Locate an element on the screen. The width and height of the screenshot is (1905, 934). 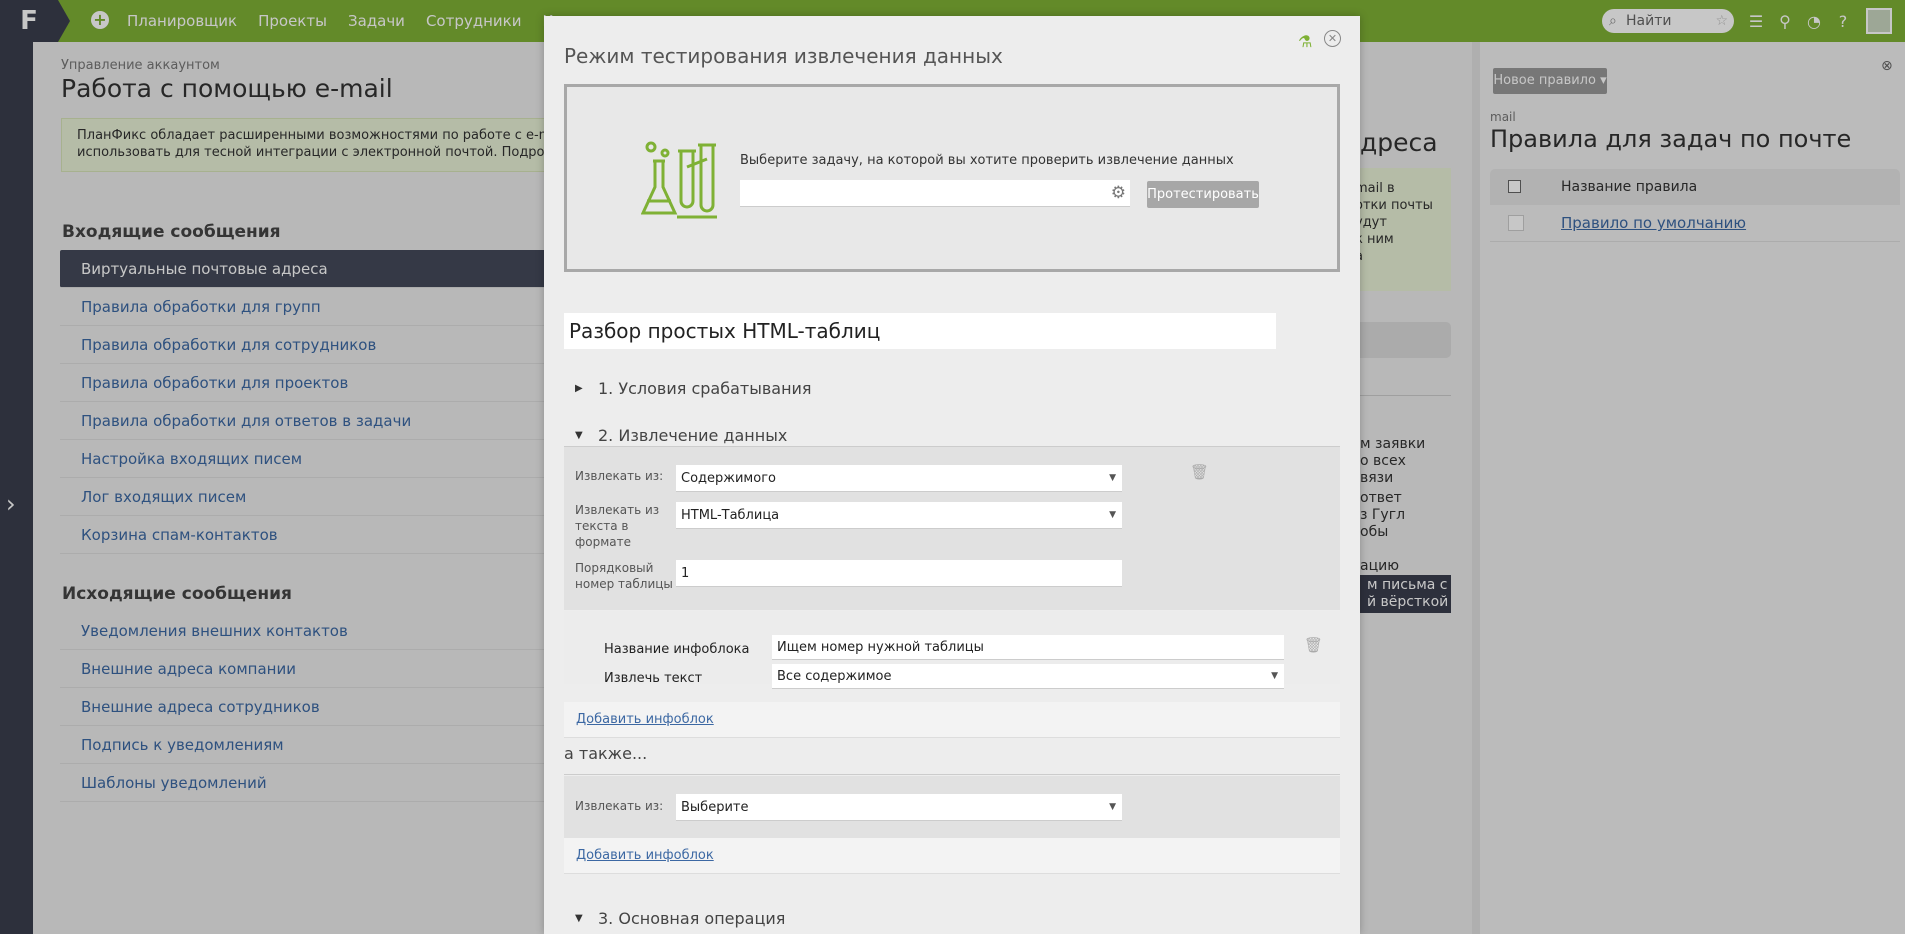
modal-title: Режим тестирования извлечения данных is located at coordinates (783, 56).